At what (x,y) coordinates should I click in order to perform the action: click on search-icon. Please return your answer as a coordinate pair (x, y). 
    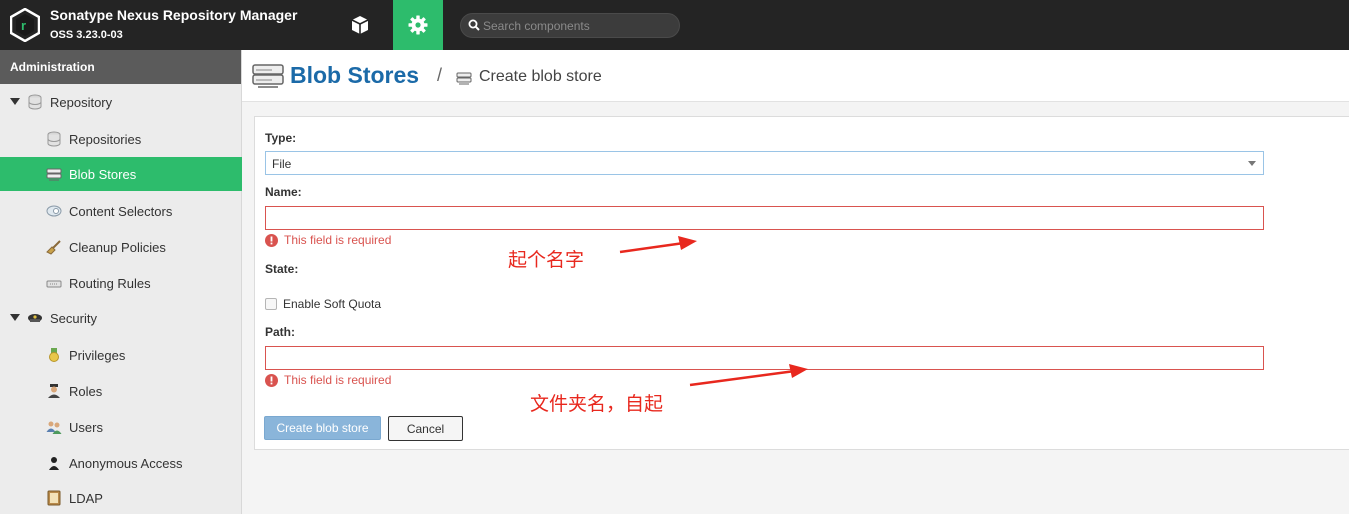
    Looking at the image, I should click on (474, 25).